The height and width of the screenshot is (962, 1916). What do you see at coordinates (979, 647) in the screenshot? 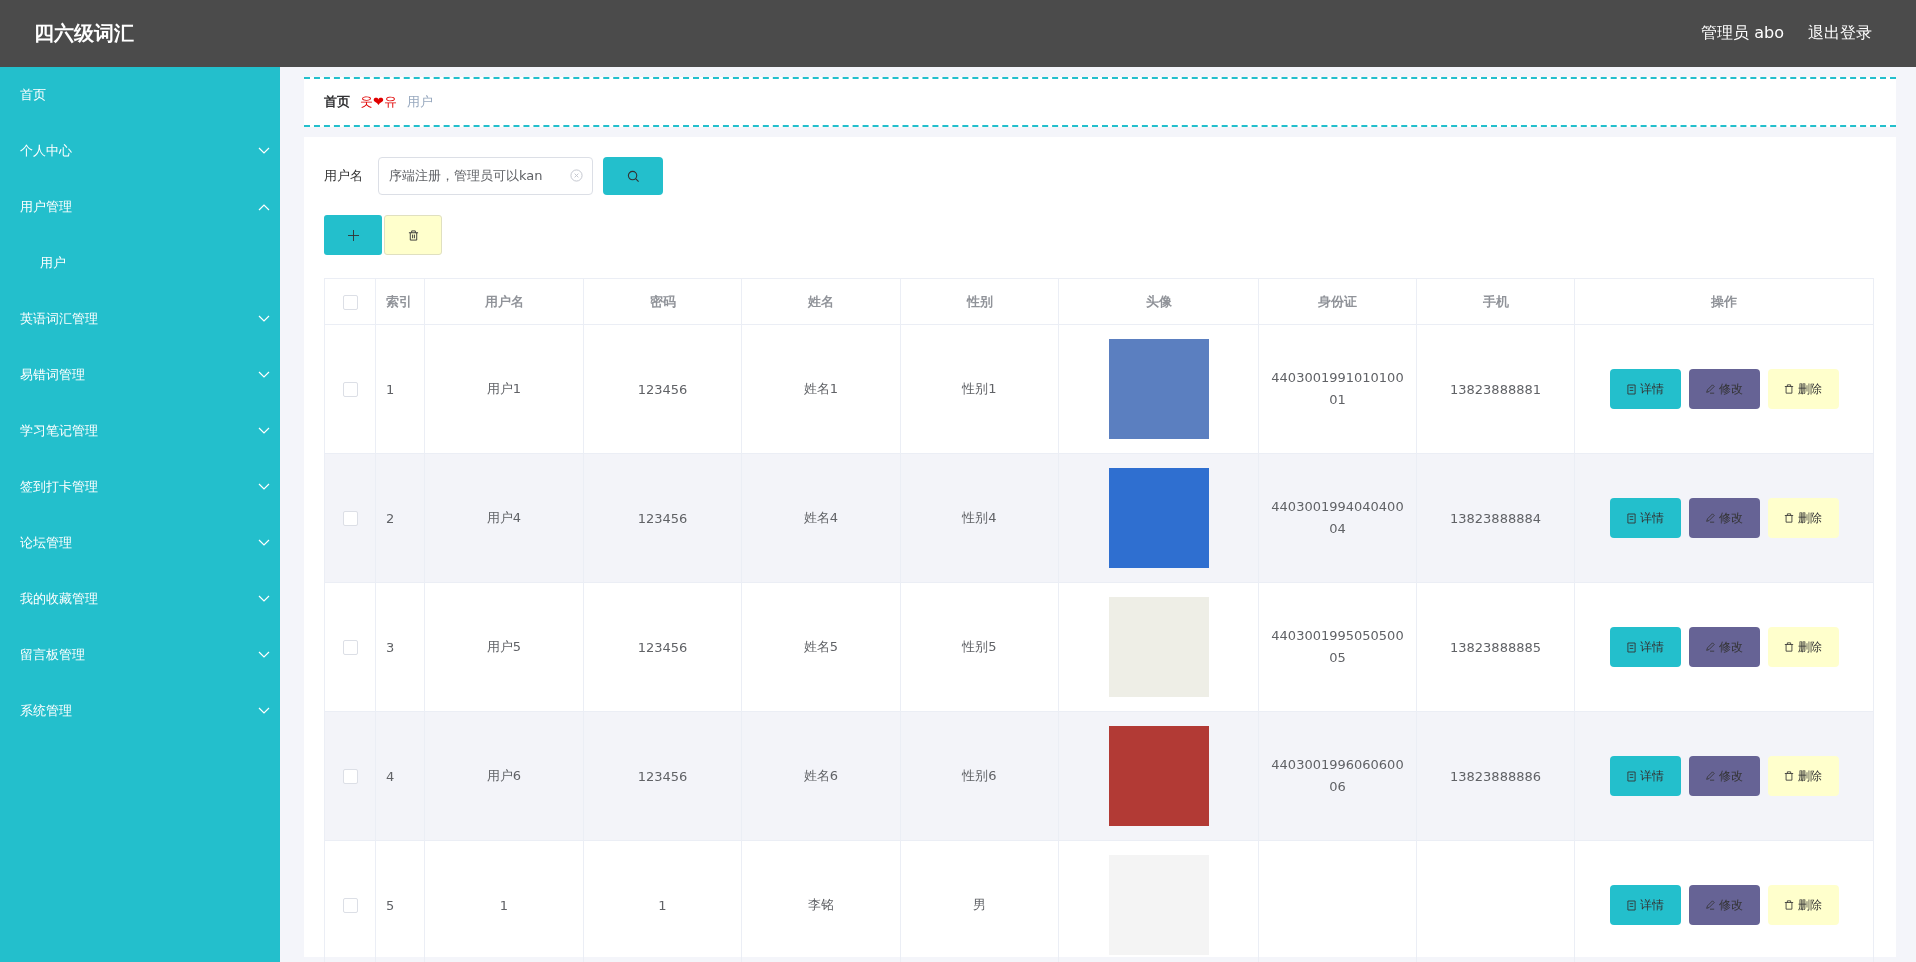
I see `table-cell: 性别5` at bounding box center [979, 647].